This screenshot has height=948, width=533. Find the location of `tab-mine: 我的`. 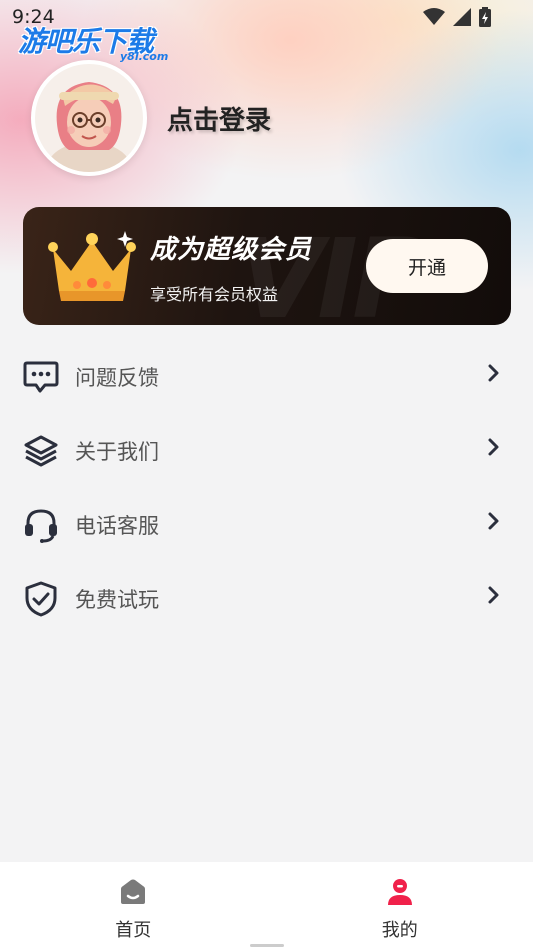

tab-mine: 我的 is located at coordinates (400, 905).